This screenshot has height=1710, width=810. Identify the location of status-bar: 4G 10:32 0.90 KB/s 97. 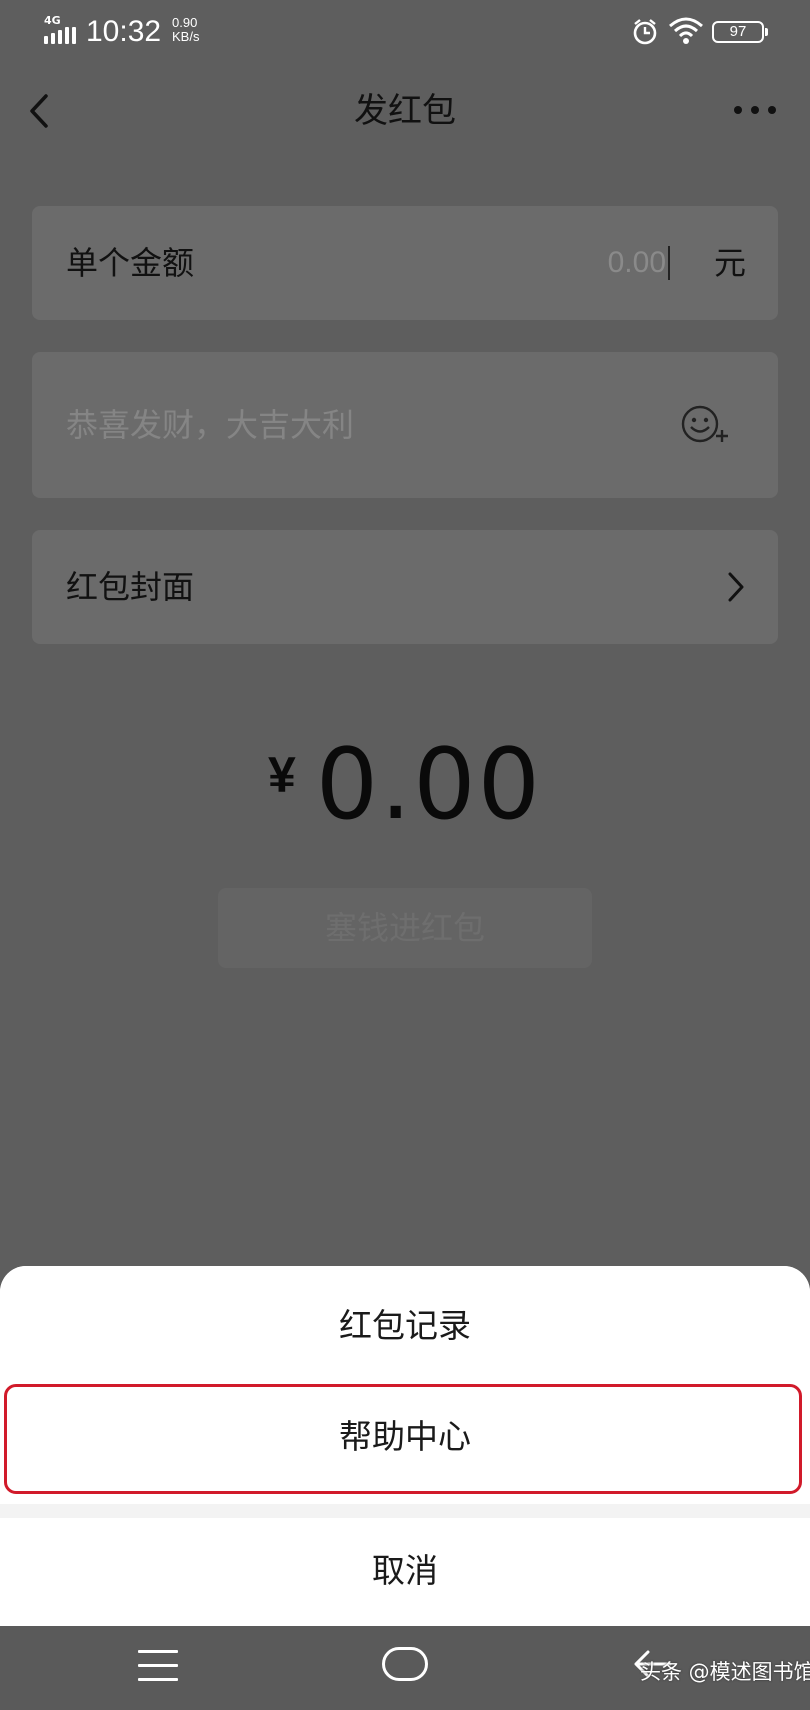
(405, 32).